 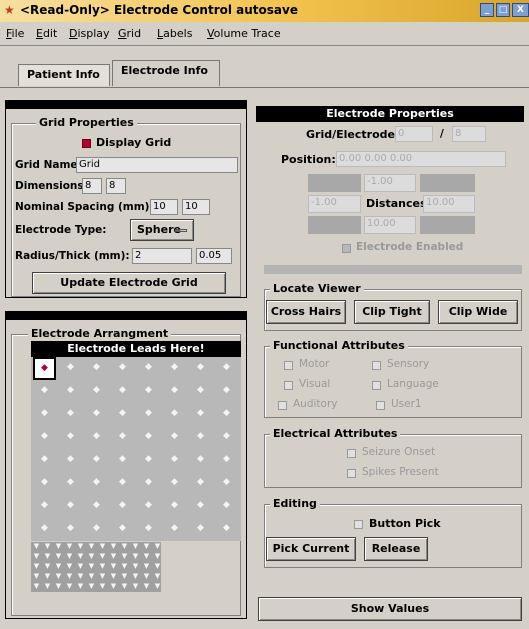 I want to click on dimension-x-input: 8, so click(x=92, y=186).